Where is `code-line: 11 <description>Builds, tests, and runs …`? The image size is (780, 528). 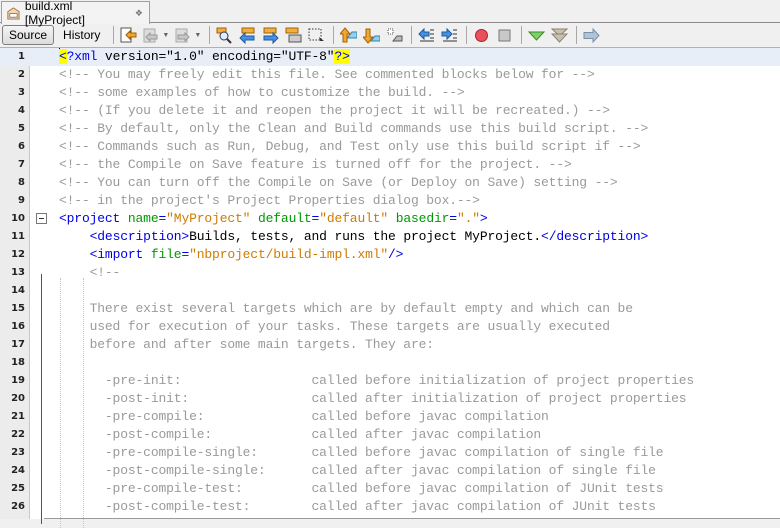
code-line: 11 <description>Builds, tests, and runs … is located at coordinates (390, 237).